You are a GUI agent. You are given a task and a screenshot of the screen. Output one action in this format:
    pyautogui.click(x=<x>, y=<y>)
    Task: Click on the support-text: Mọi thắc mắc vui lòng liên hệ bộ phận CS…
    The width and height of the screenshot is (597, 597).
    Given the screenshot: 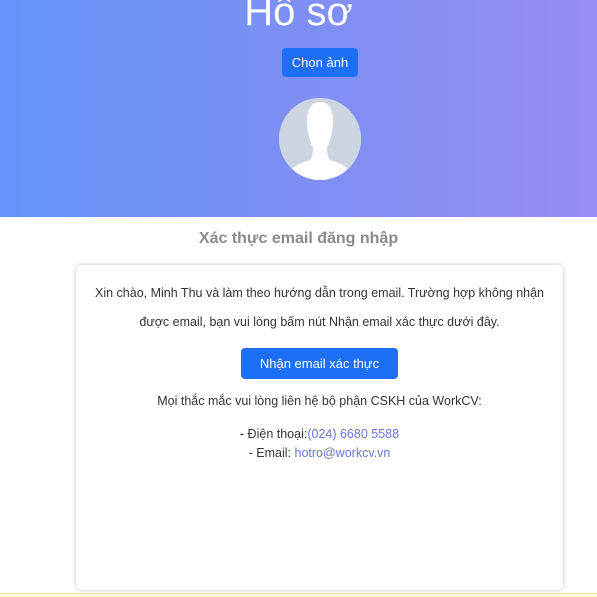 What is the action you would take?
    pyautogui.click(x=319, y=401)
    